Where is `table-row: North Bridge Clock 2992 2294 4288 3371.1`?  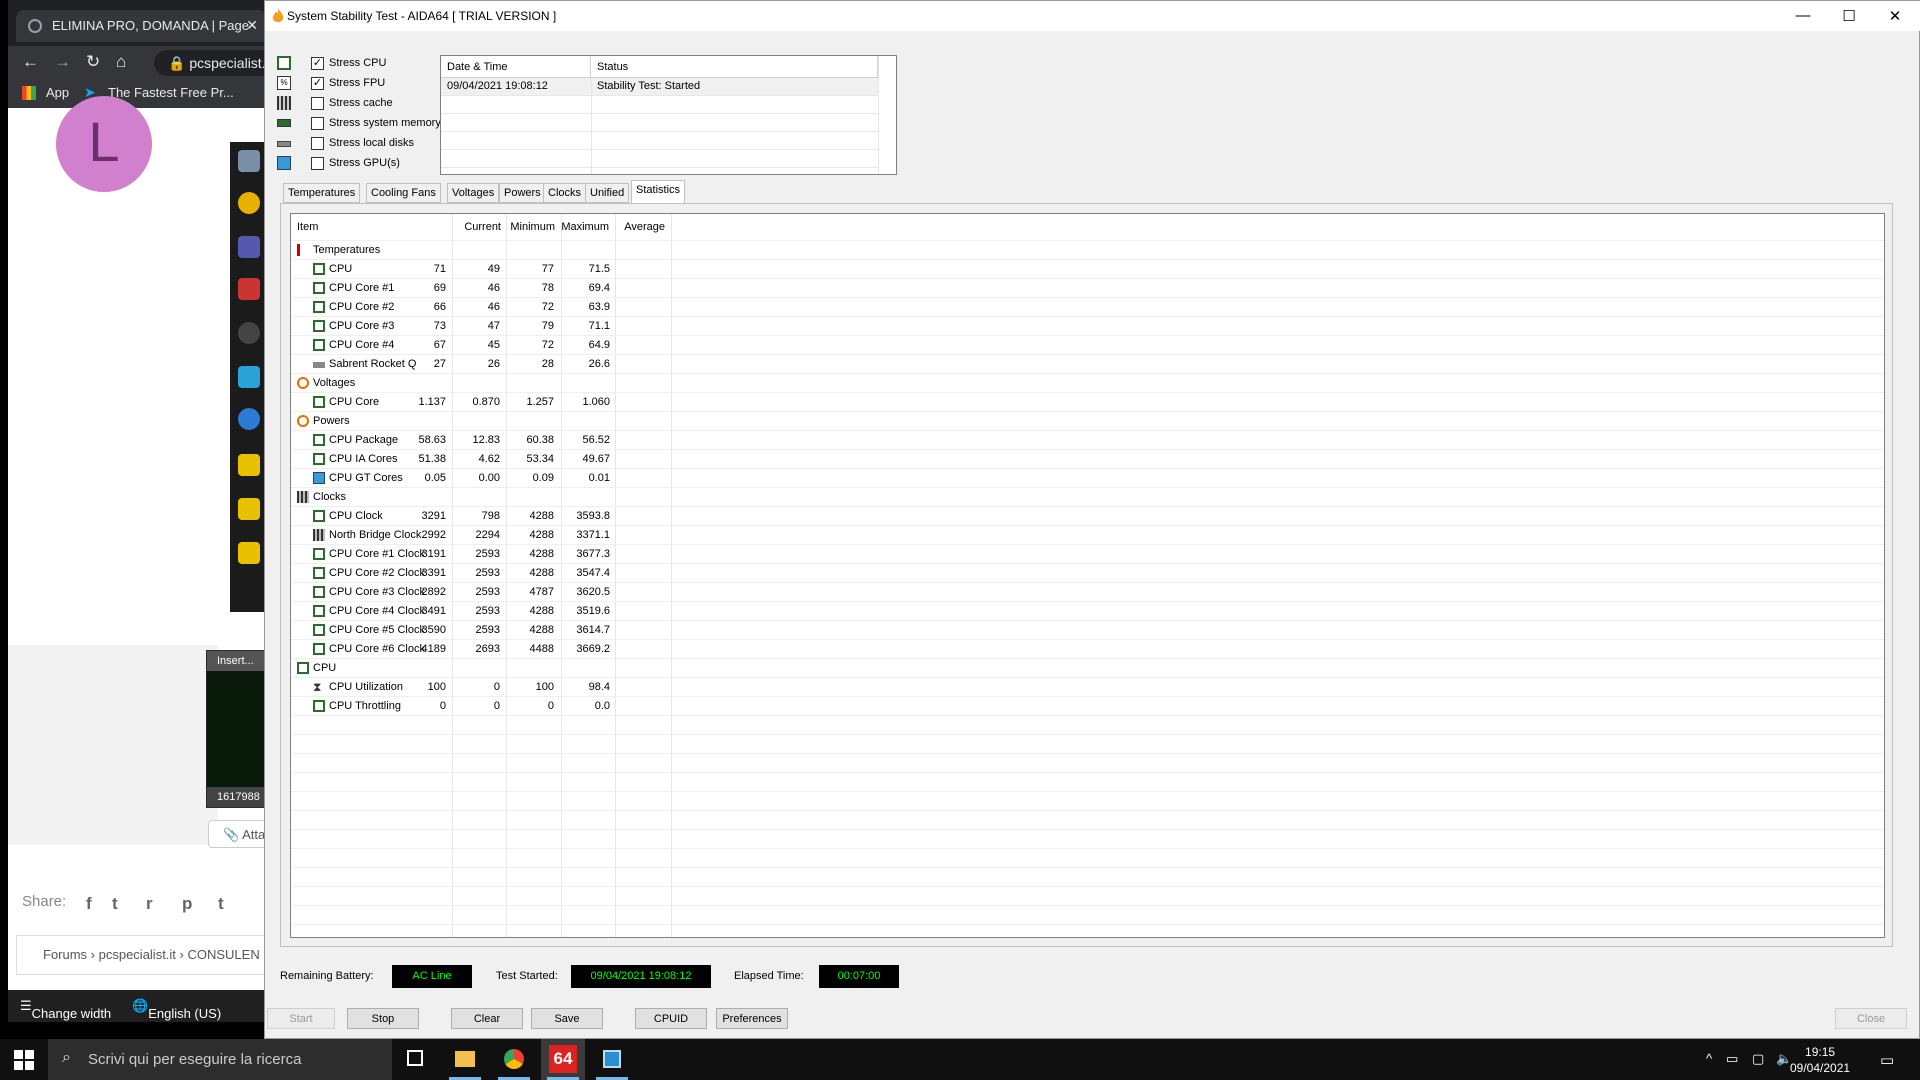 table-row: North Bridge Clock 2992 2294 4288 3371.1 is located at coordinates (1087, 535).